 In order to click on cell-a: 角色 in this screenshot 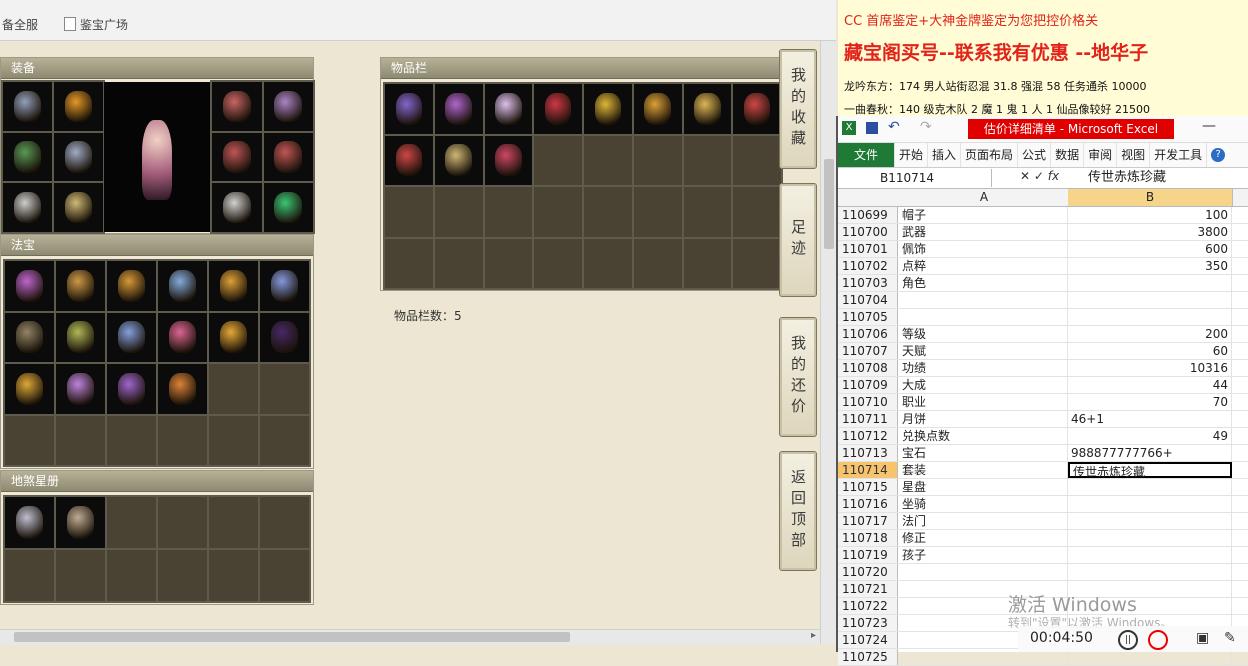, I will do `click(984, 283)`.